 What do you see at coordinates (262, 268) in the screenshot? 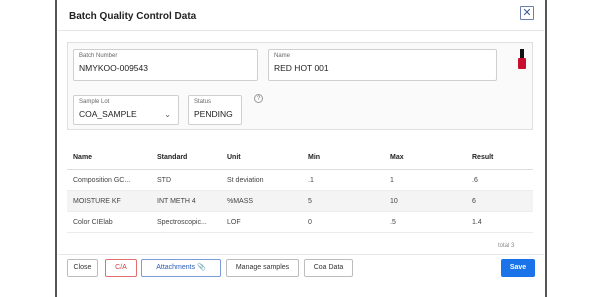
I see `manage-samples-button: Manage samples` at bounding box center [262, 268].